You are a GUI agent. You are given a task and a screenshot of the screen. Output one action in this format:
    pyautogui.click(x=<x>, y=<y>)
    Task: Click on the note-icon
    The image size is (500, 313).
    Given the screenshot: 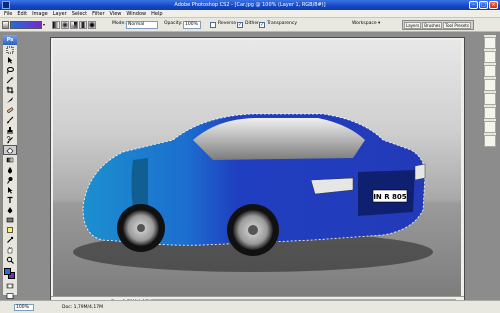 What is the action you would take?
    pyautogui.click(x=10, y=230)
    